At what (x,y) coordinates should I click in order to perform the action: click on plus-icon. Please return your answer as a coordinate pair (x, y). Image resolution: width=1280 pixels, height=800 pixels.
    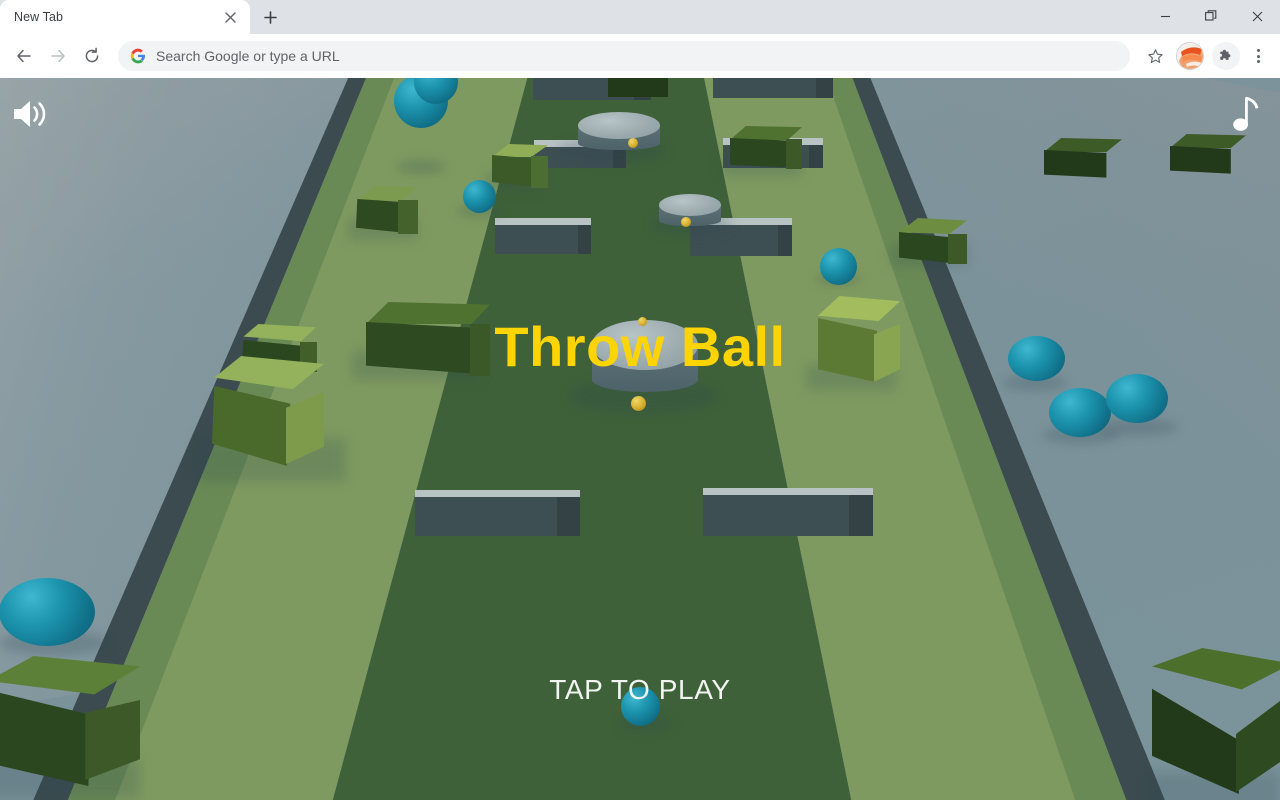
    Looking at the image, I should click on (270, 17).